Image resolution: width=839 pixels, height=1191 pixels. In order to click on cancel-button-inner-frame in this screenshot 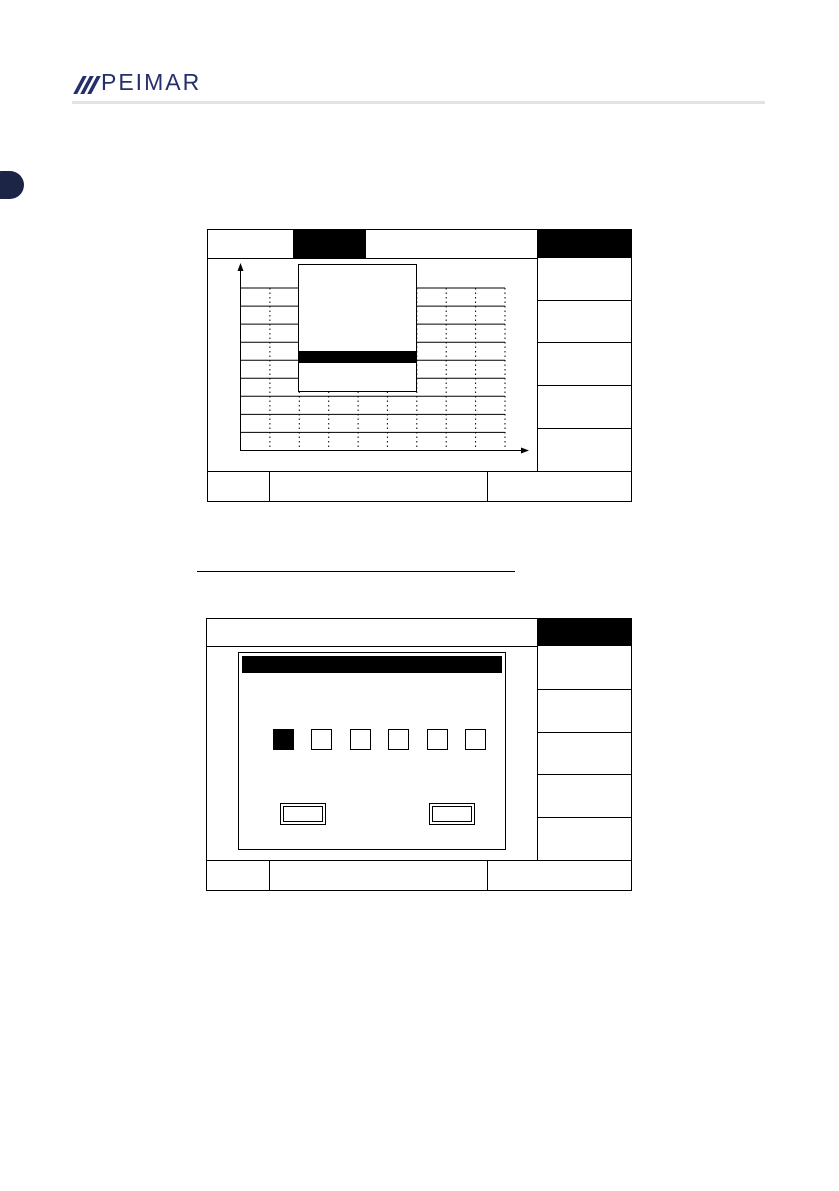, I will do `click(452, 814)`.